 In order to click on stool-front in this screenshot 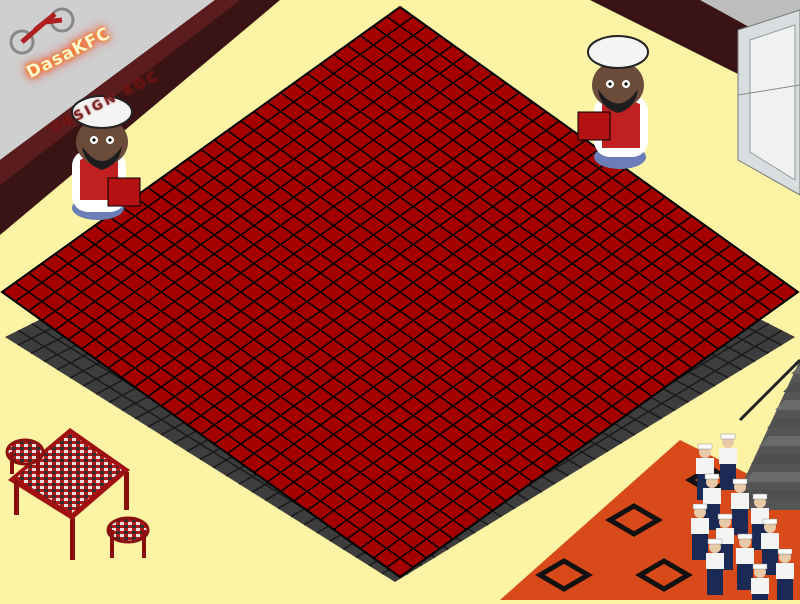, I will do `click(128, 537)`.